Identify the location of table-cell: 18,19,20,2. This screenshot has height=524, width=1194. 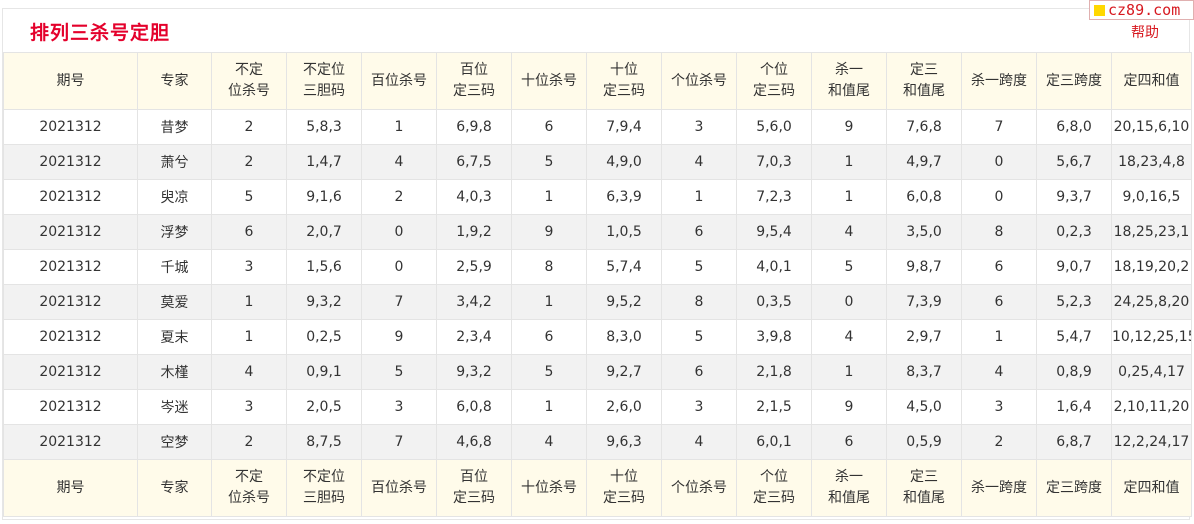
(1151, 267).